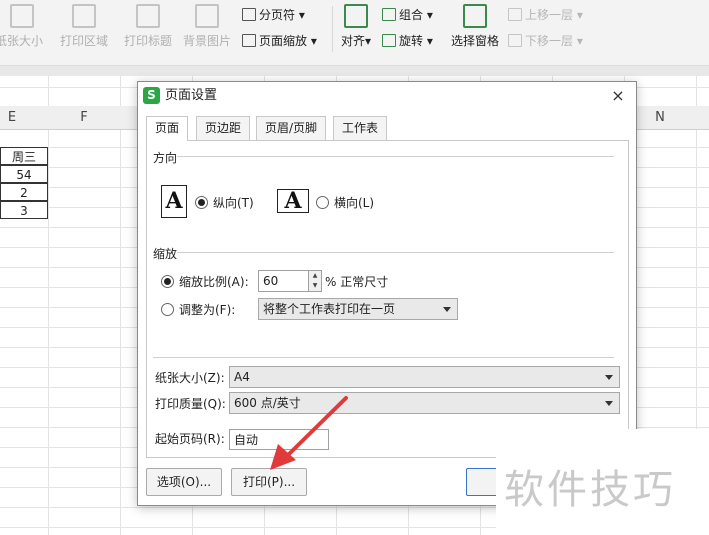 The image size is (709, 535). I want to click on arrow-shaft, so click(317, 426).